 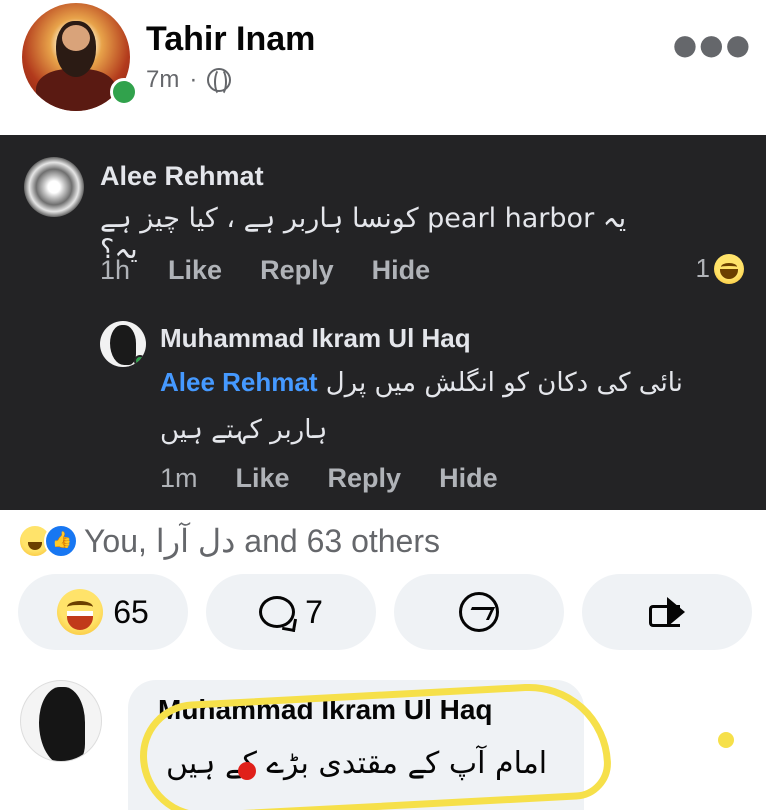 I want to click on react-button: 65, so click(x=103, y=612).